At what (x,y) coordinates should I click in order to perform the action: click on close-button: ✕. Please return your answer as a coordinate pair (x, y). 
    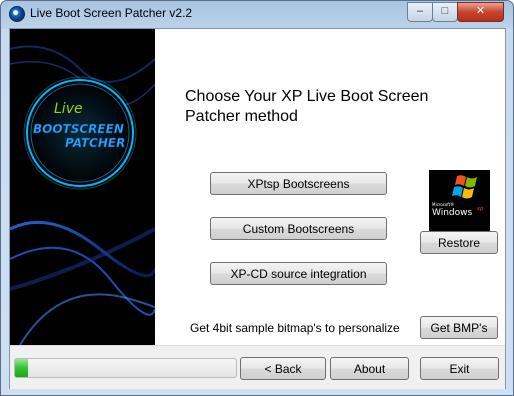
    Looking at the image, I should click on (480, 12).